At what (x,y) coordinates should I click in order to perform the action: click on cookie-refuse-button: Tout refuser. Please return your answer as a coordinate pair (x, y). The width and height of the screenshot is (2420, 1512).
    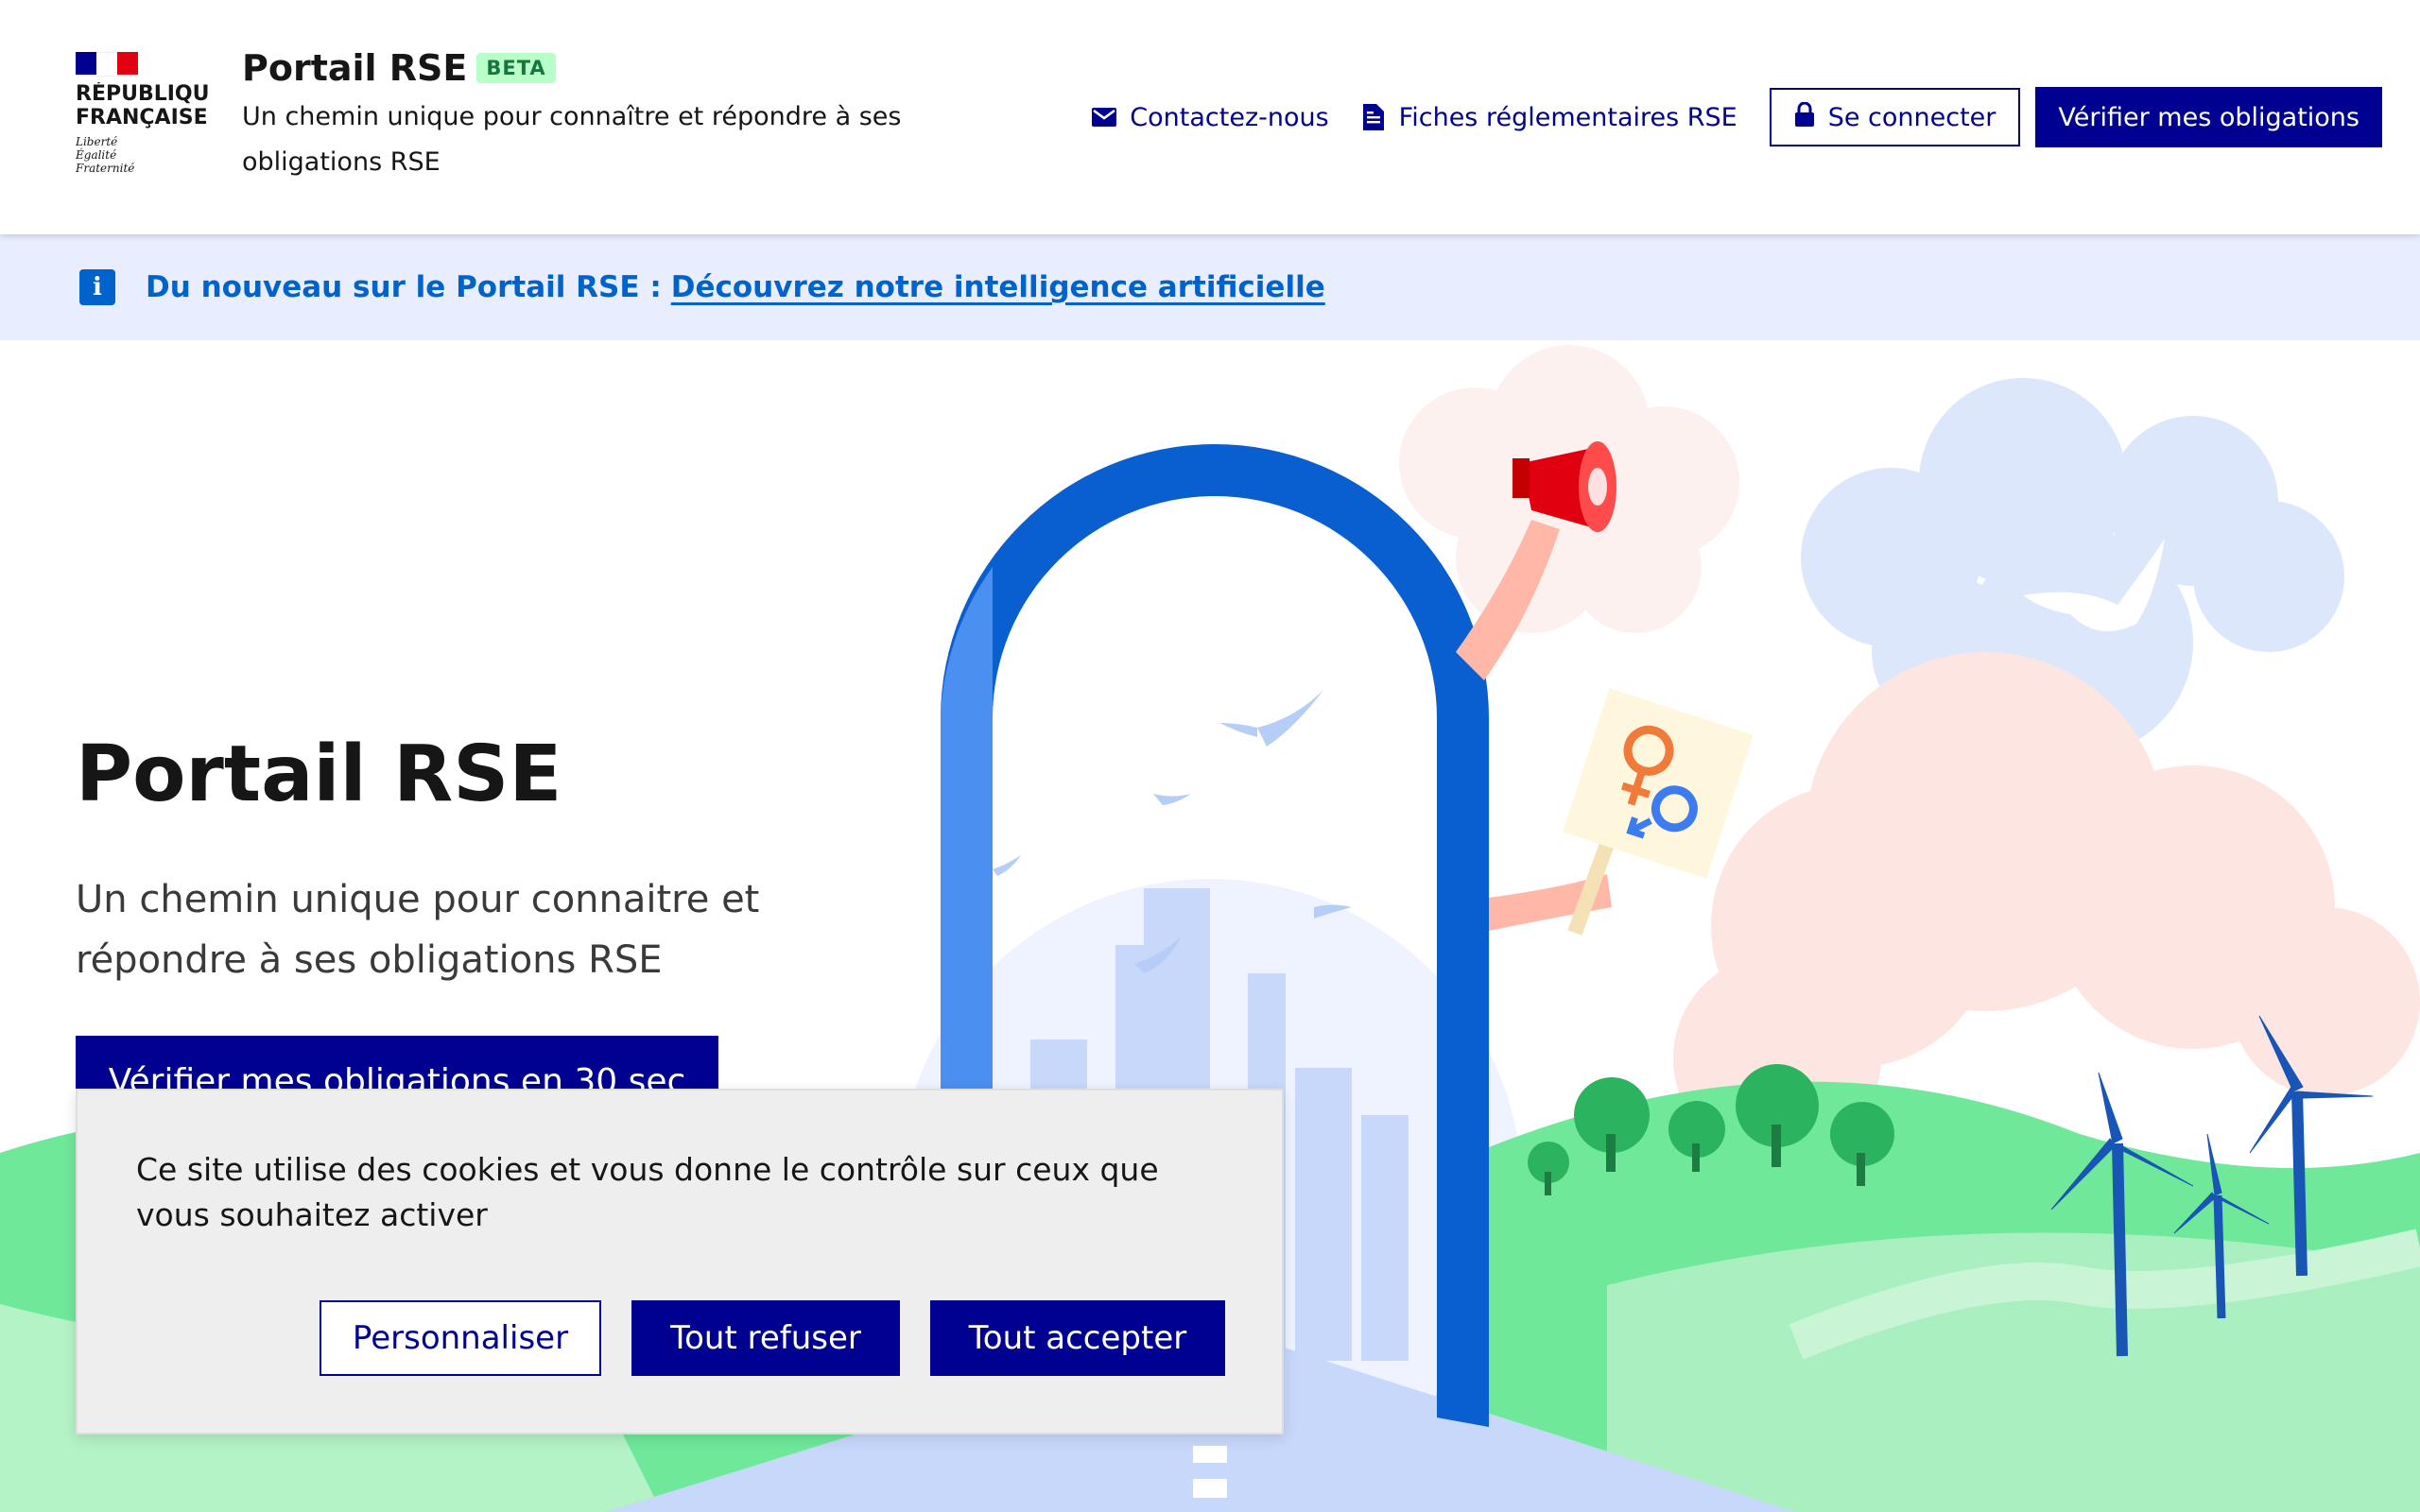
    Looking at the image, I should click on (765, 1338).